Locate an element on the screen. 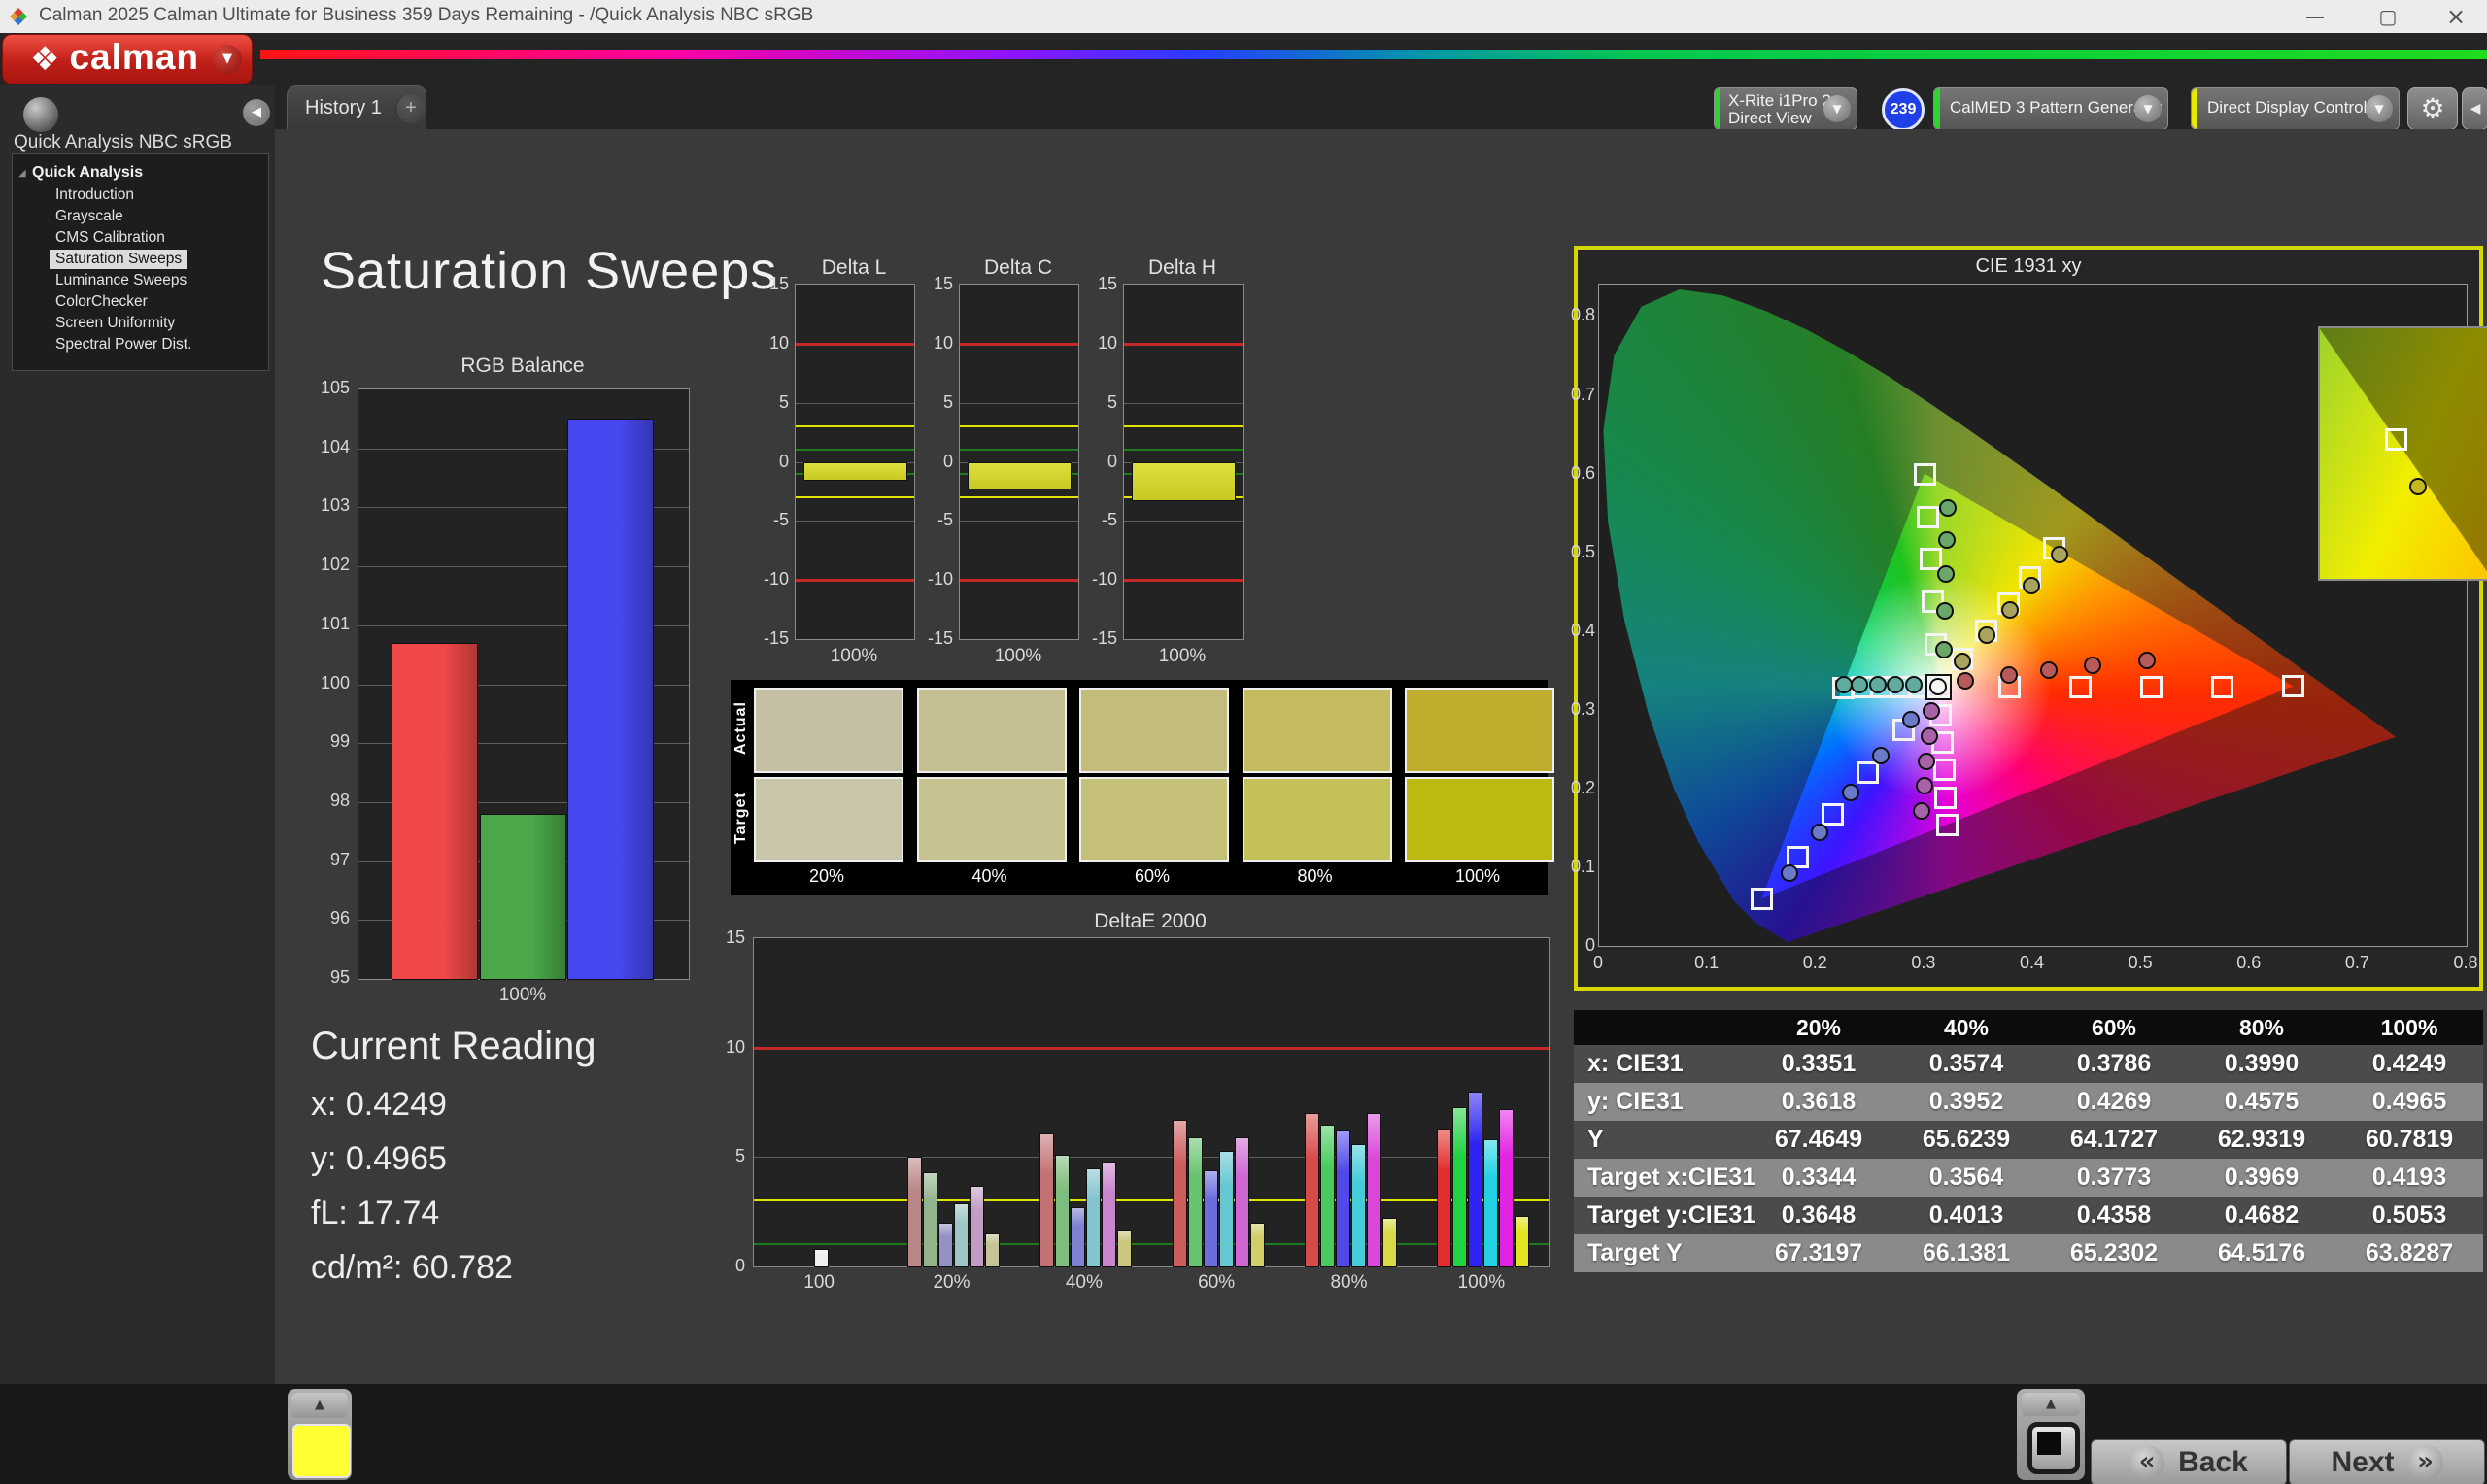 Image resolution: width=2487 pixels, height=1484 pixels. add-tab-button: + is located at coordinates (410, 108).